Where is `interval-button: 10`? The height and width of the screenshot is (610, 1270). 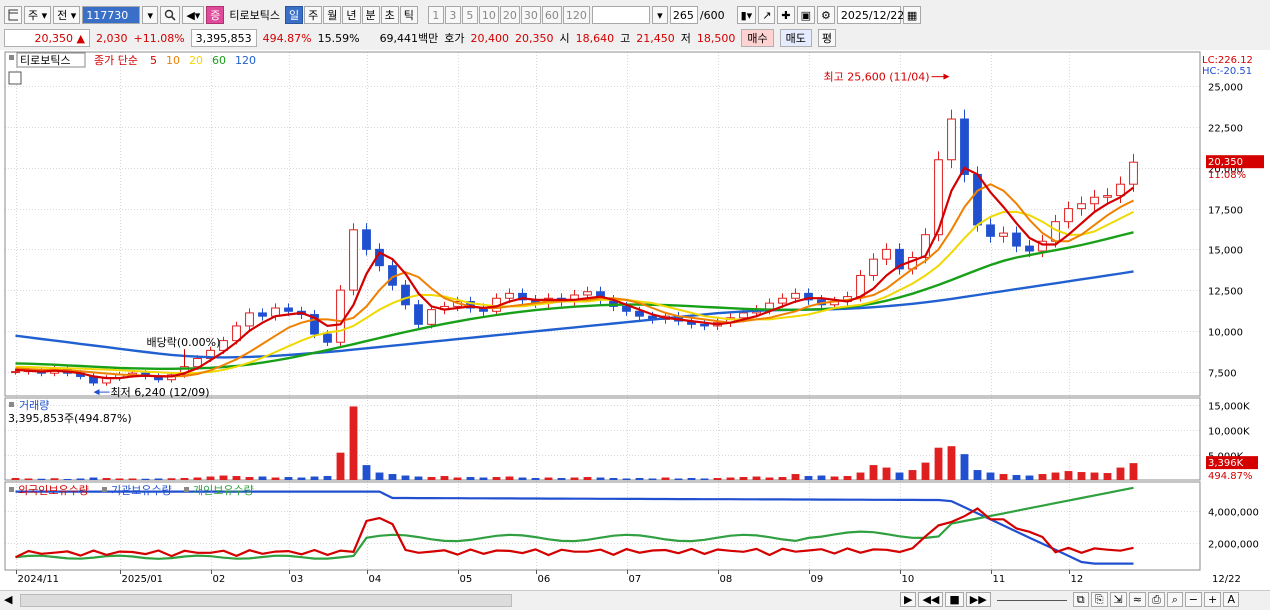
interval-button: 10 is located at coordinates (488, 15).